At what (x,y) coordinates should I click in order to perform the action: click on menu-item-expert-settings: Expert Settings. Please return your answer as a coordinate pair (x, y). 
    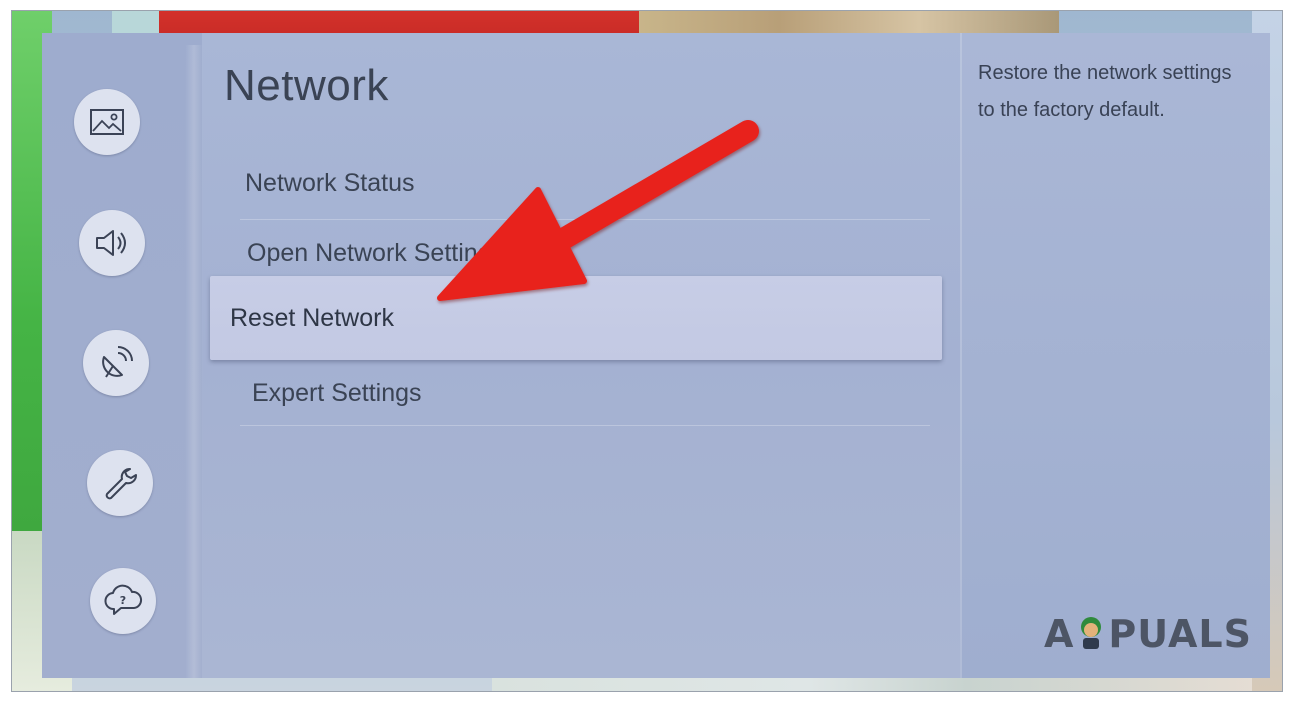
    Looking at the image, I should click on (576, 393).